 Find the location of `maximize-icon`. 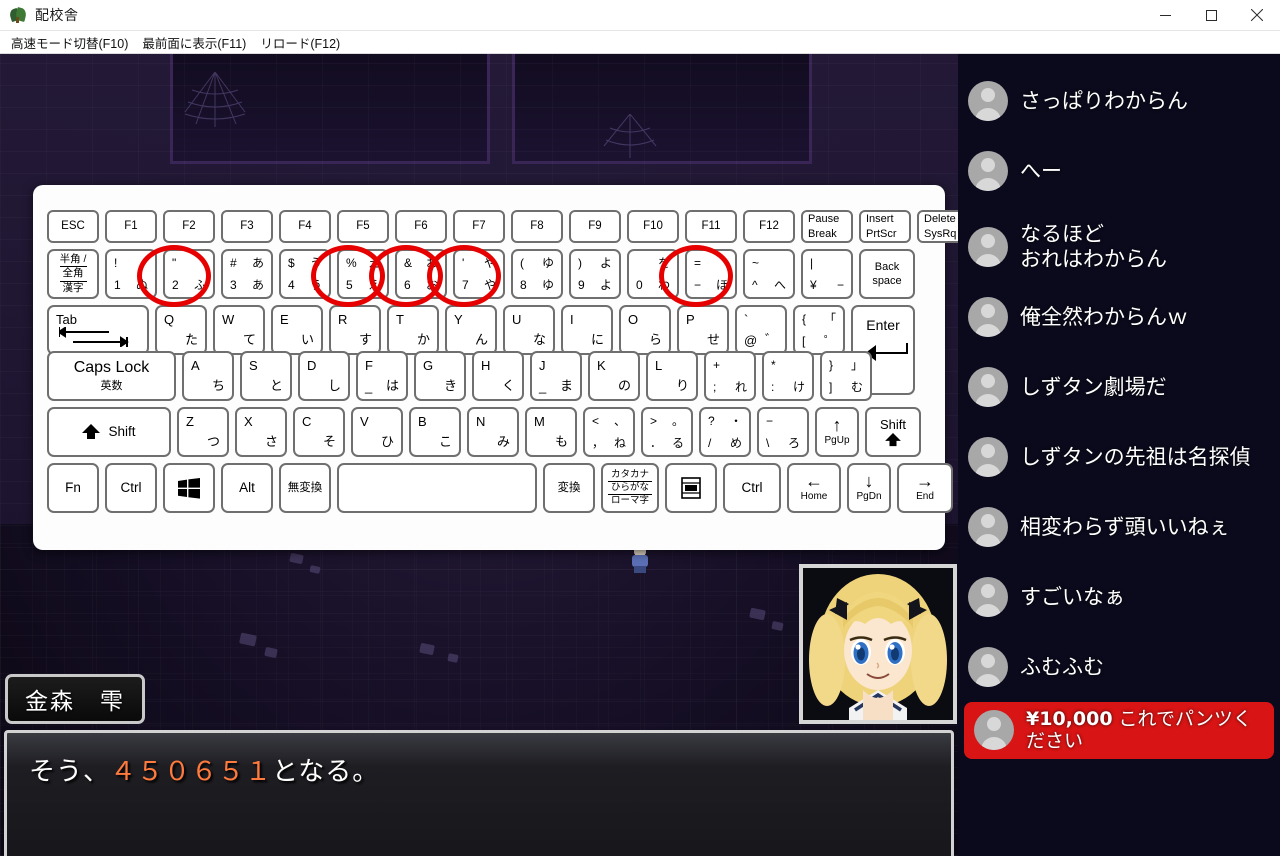

maximize-icon is located at coordinates (1211, 15).